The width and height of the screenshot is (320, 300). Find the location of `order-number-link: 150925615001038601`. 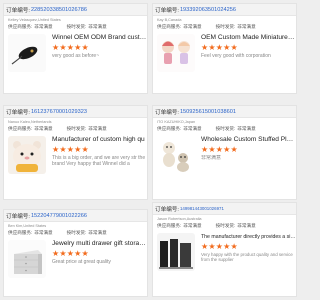

order-number-link: 150925615001038601 is located at coordinates (208, 112).